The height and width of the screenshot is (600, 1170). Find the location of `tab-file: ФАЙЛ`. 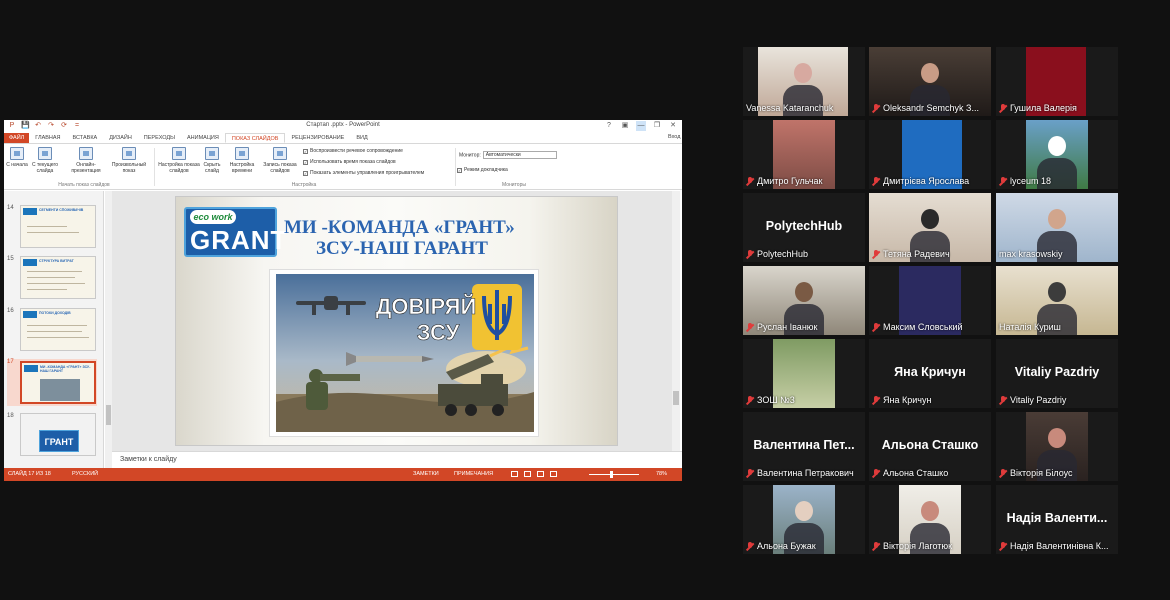

tab-file: ФАЙЛ is located at coordinates (17, 138).